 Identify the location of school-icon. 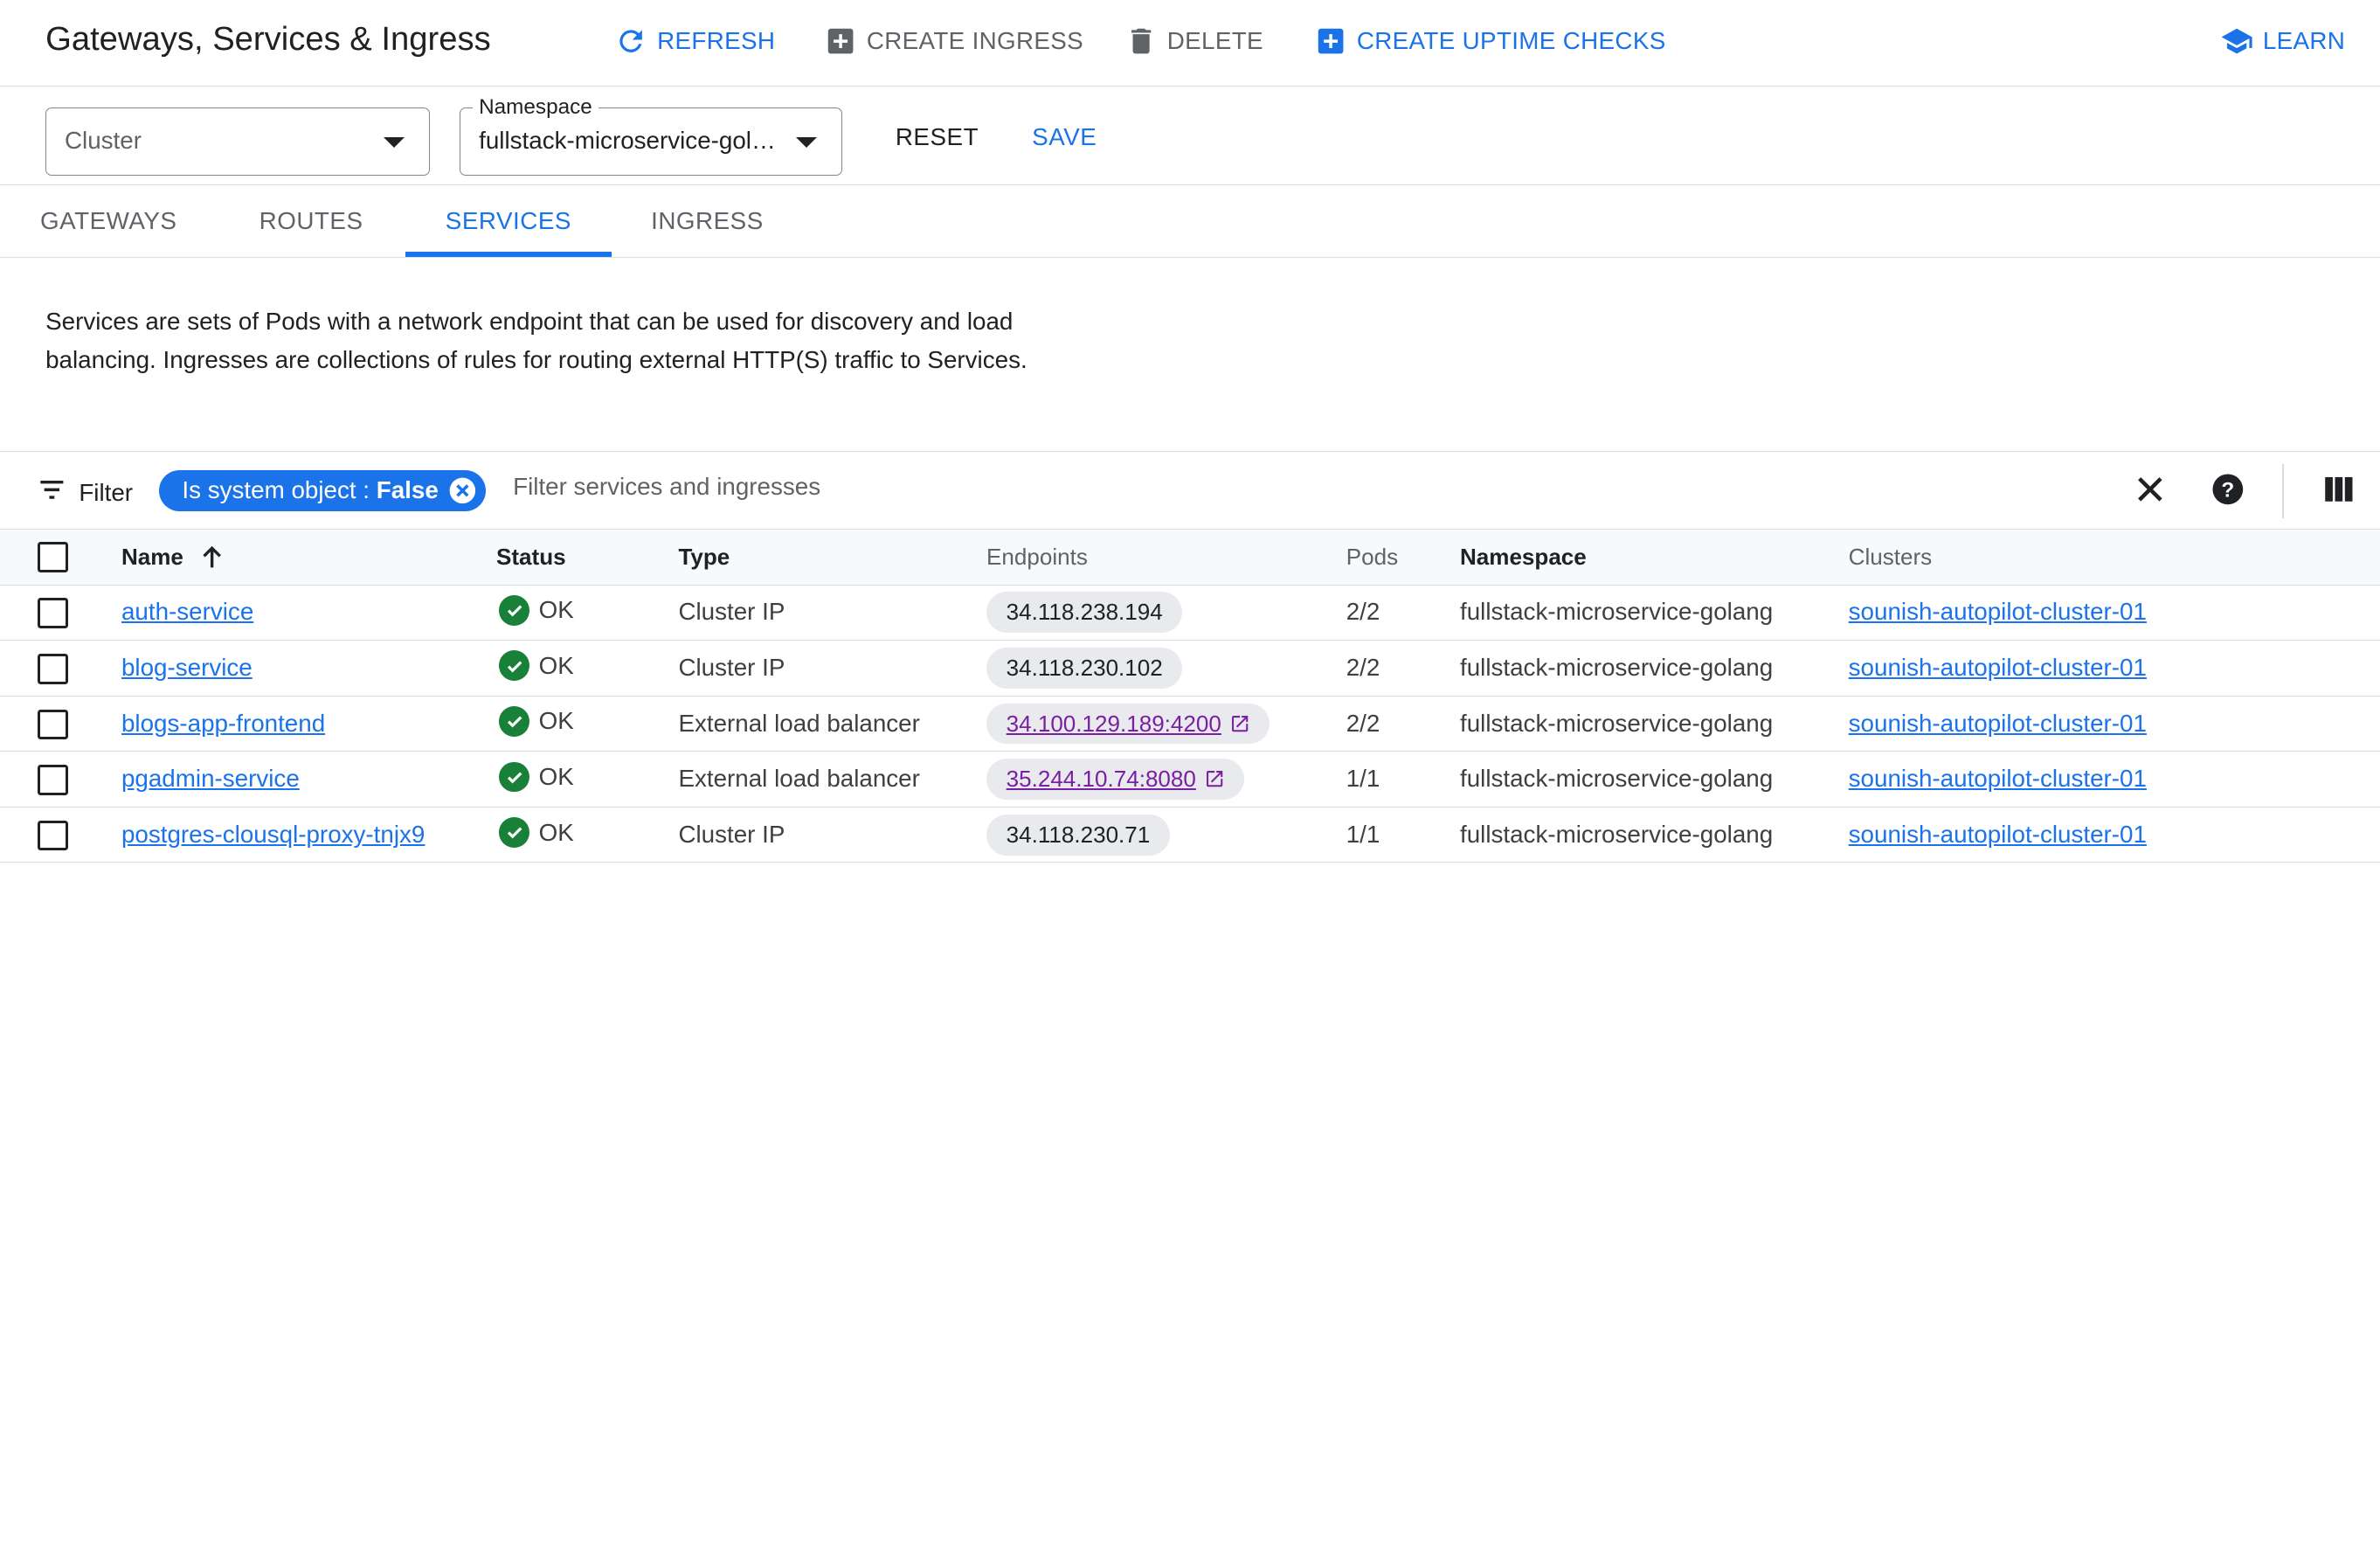
(2236, 41).